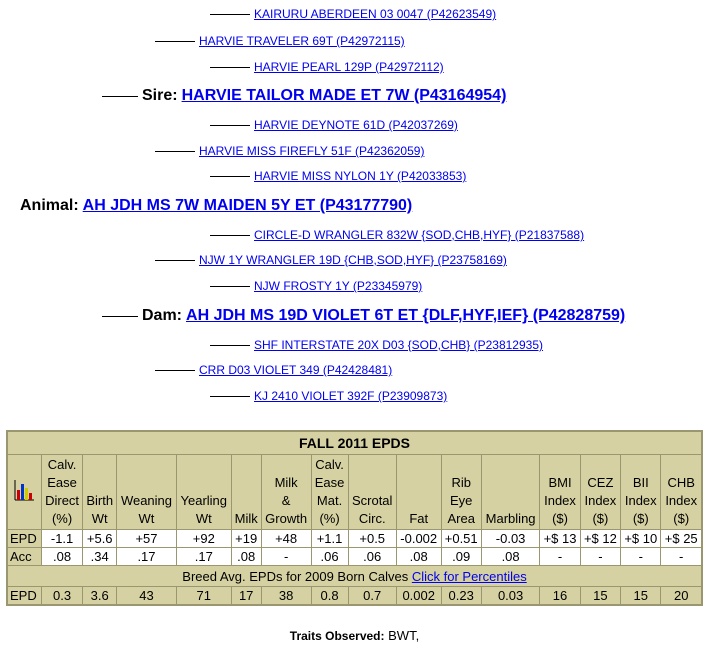 The height and width of the screenshot is (648, 709). Describe the element at coordinates (372, 556) in the screenshot. I see `acc-value-cell: .06` at that location.